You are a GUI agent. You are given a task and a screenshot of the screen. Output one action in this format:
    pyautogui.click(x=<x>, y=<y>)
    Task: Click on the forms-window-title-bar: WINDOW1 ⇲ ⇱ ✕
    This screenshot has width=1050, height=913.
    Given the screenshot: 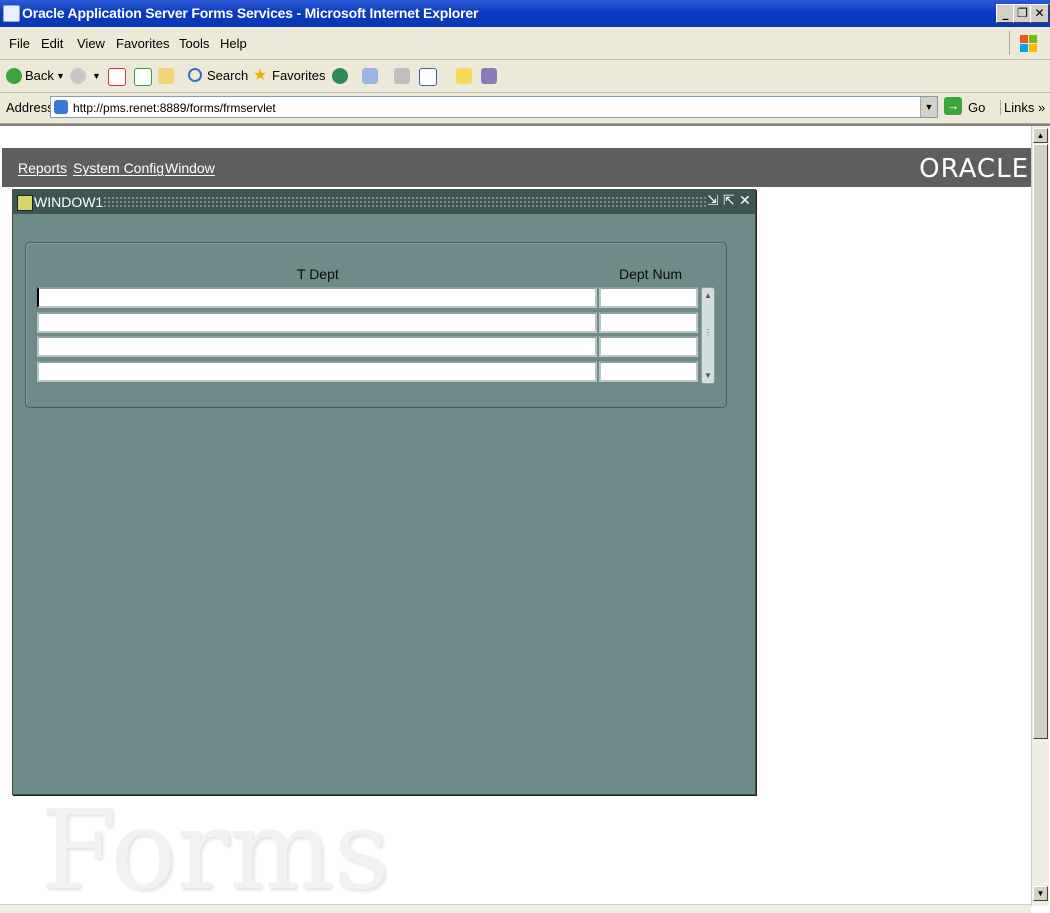 What is the action you would take?
    pyautogui.click(x=384, y=202)
    